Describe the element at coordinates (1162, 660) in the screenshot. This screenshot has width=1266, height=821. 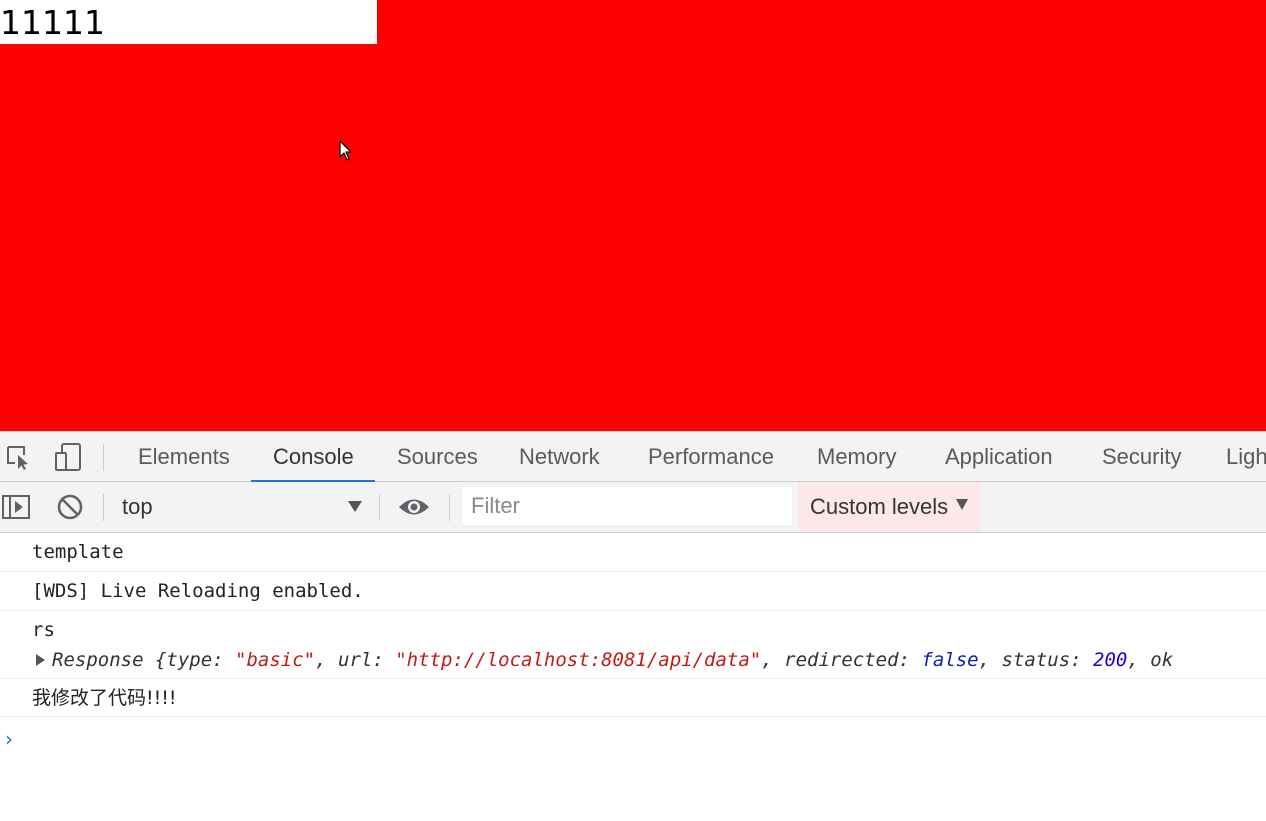
I see `response-key-ok: ok` at that location.